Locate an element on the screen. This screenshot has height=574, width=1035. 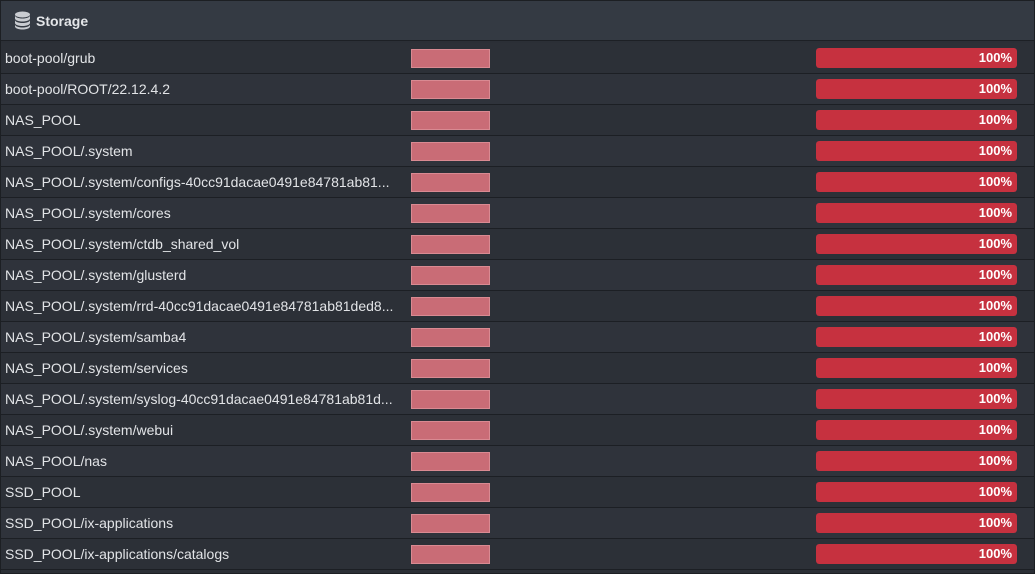
dataset-row: NAS_POOL/.system/ctdb_shared_vol 100% is located at coordinates (517, 244).